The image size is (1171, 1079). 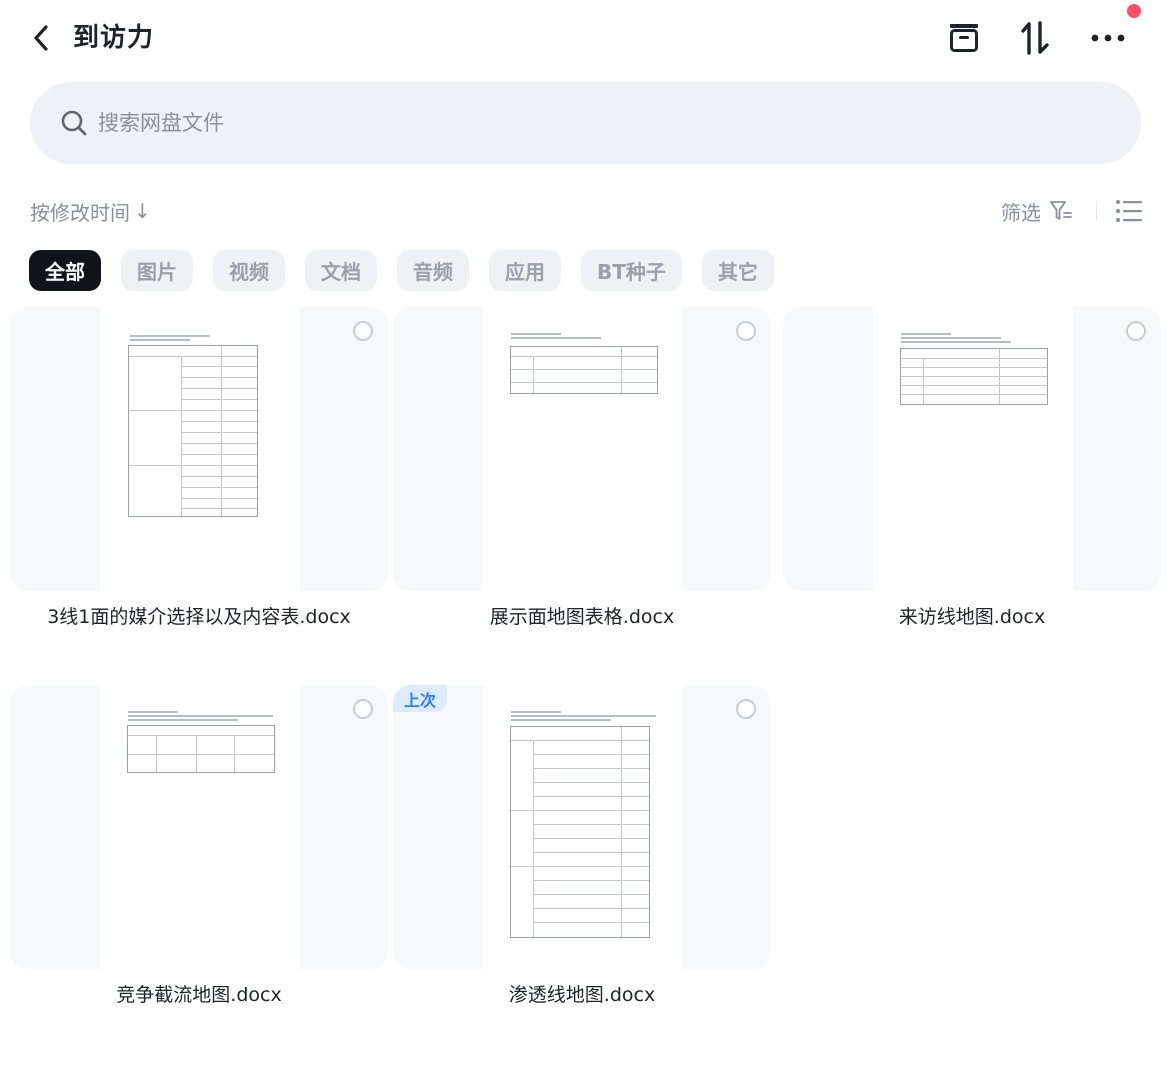 I want to click on file-name: 来访线地图.docx, so click(x=972, y=617).